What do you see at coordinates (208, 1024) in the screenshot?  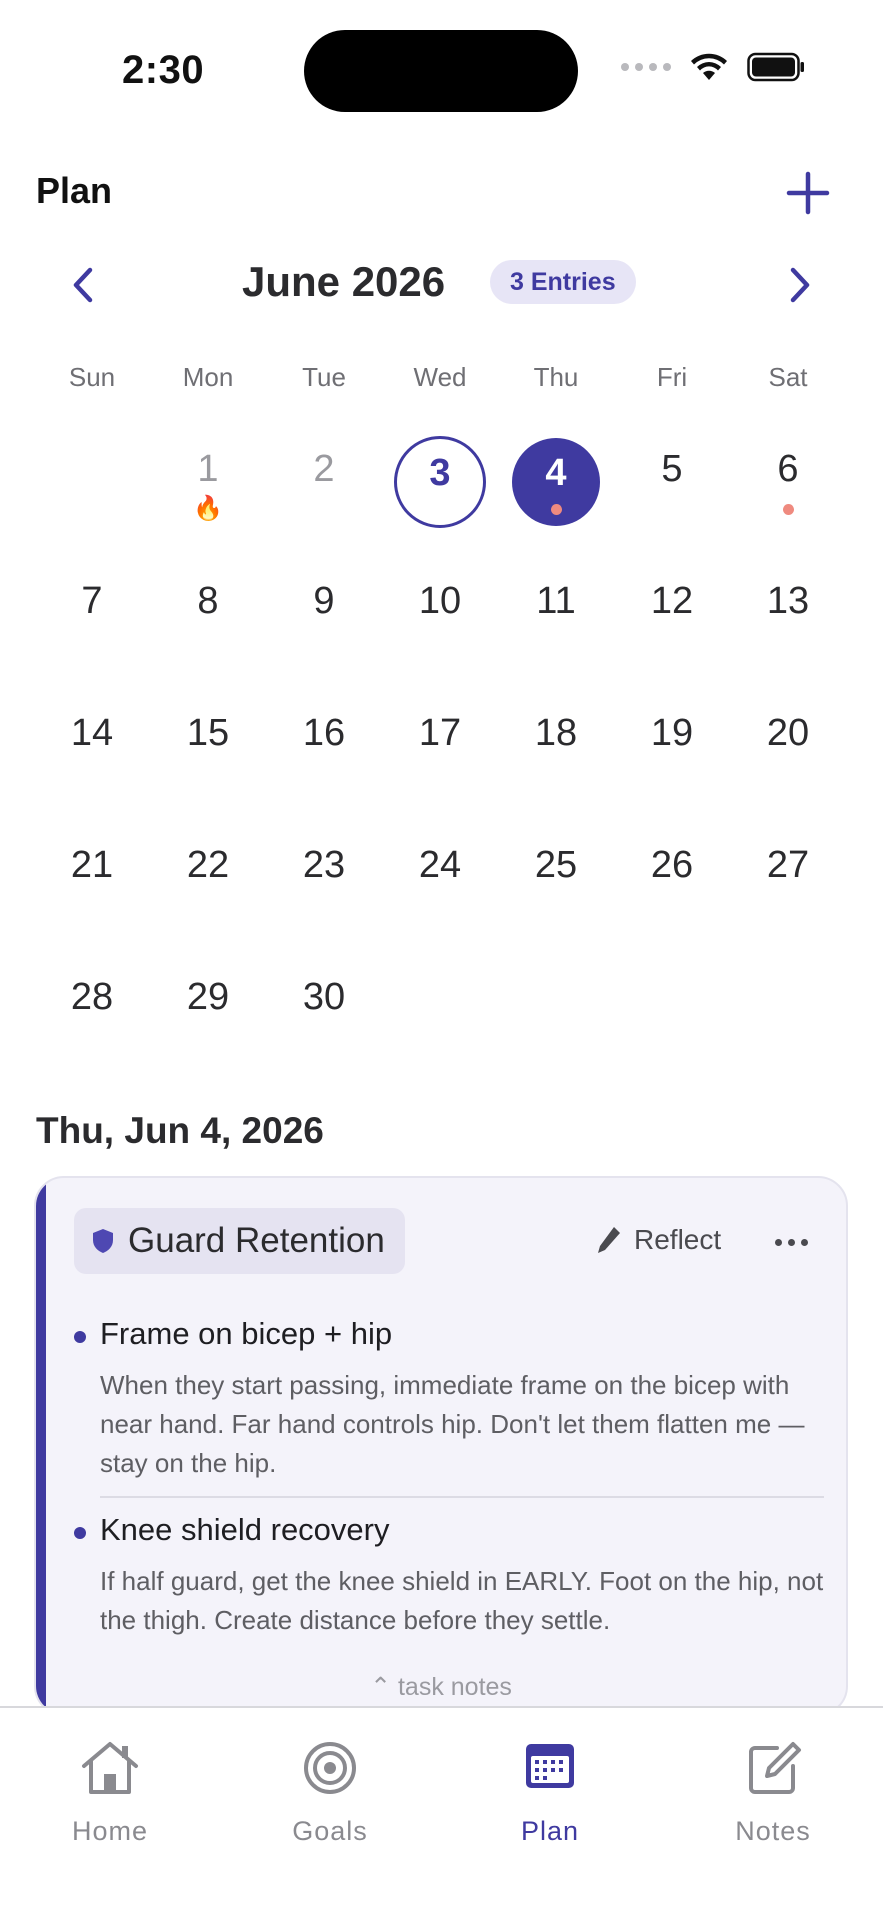 I see `calendar-day: 29` at bounding box center [208, 1024].